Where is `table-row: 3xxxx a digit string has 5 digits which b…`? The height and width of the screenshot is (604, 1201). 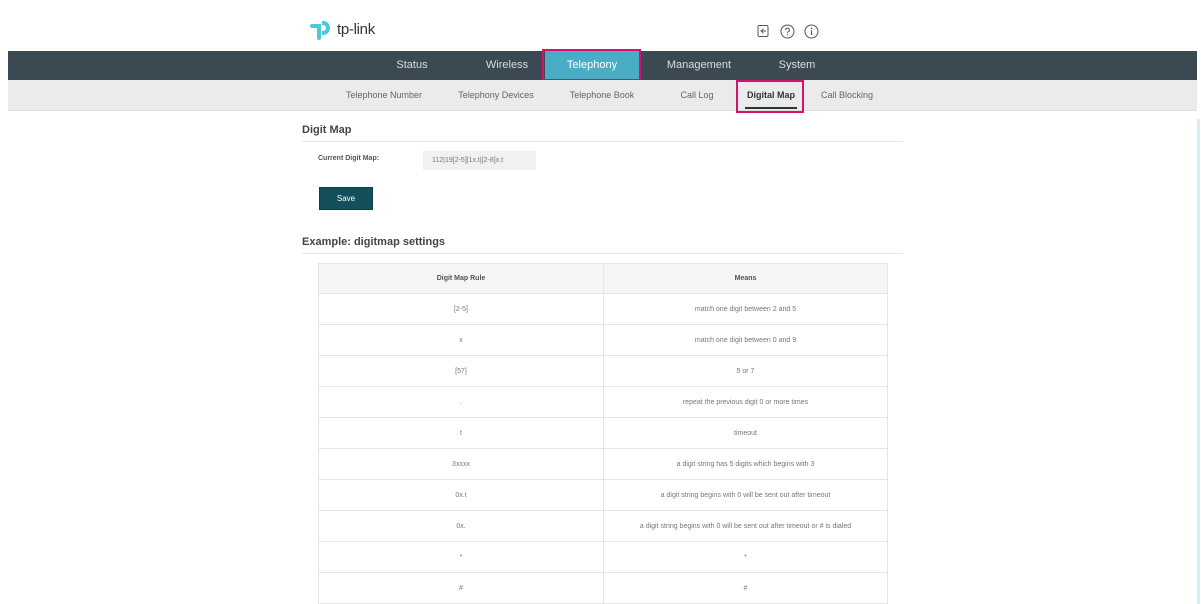 table-row: 3xxxx a digit string has 5 digits which b… is located at coordinates (603, 464).